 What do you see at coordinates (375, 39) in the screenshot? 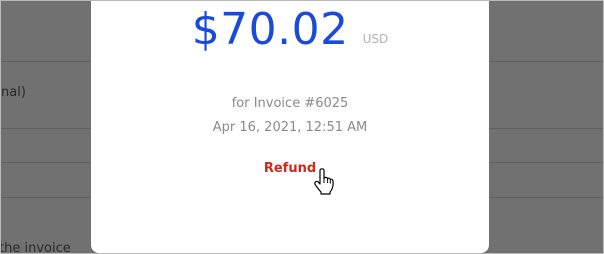
I see `currency-code: USD` at bounding box center [375, 39].